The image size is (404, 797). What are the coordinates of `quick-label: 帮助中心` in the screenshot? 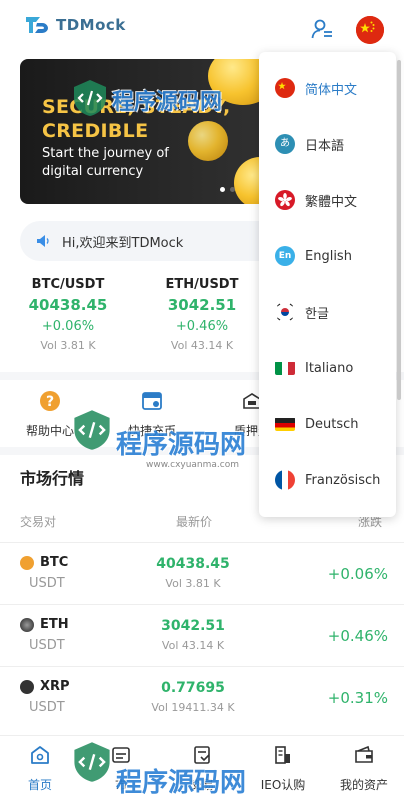 It's located at (49, 431).